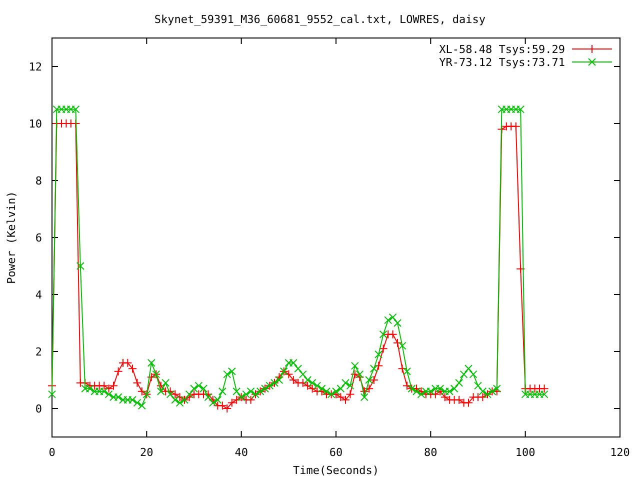  What do you see at coordinates (35, 67) in the screenshot?
I see `tick-label: 12` at bounding box center [35, 67].